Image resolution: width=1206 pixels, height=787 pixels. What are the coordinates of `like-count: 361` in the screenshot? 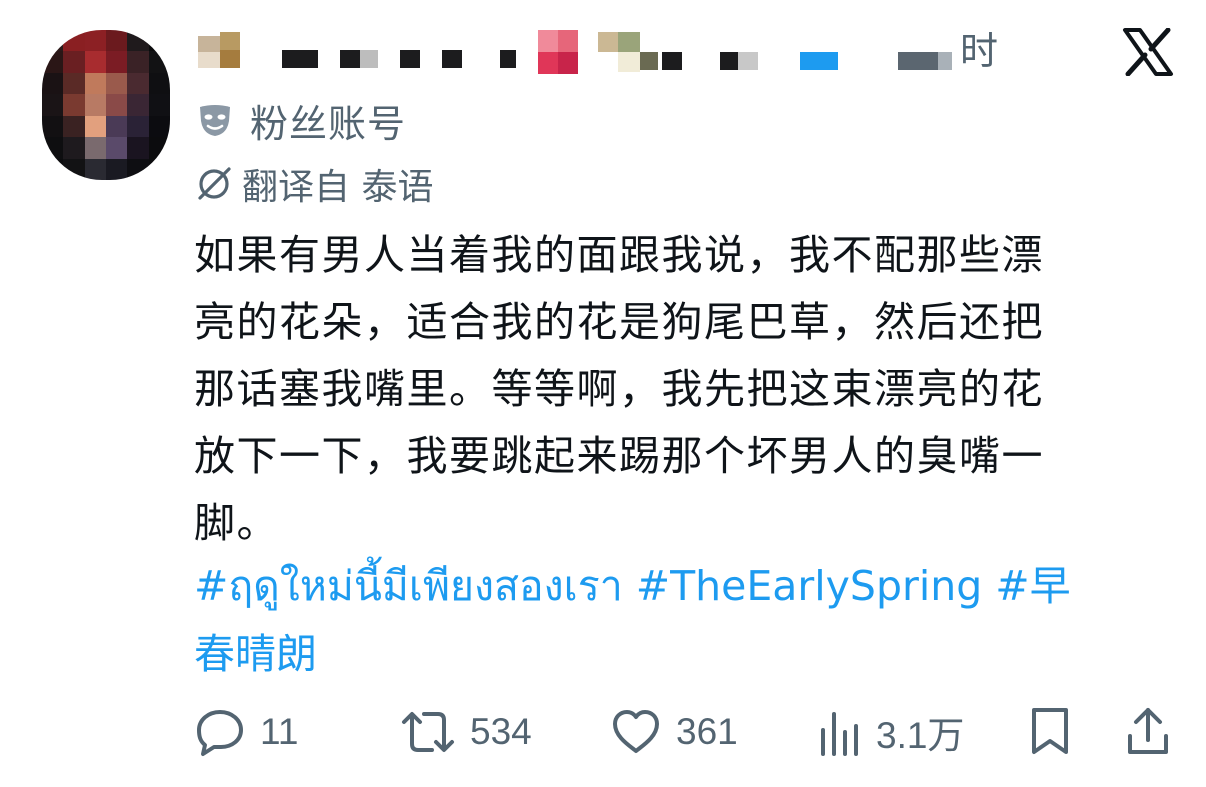 It's located at (707, 731).